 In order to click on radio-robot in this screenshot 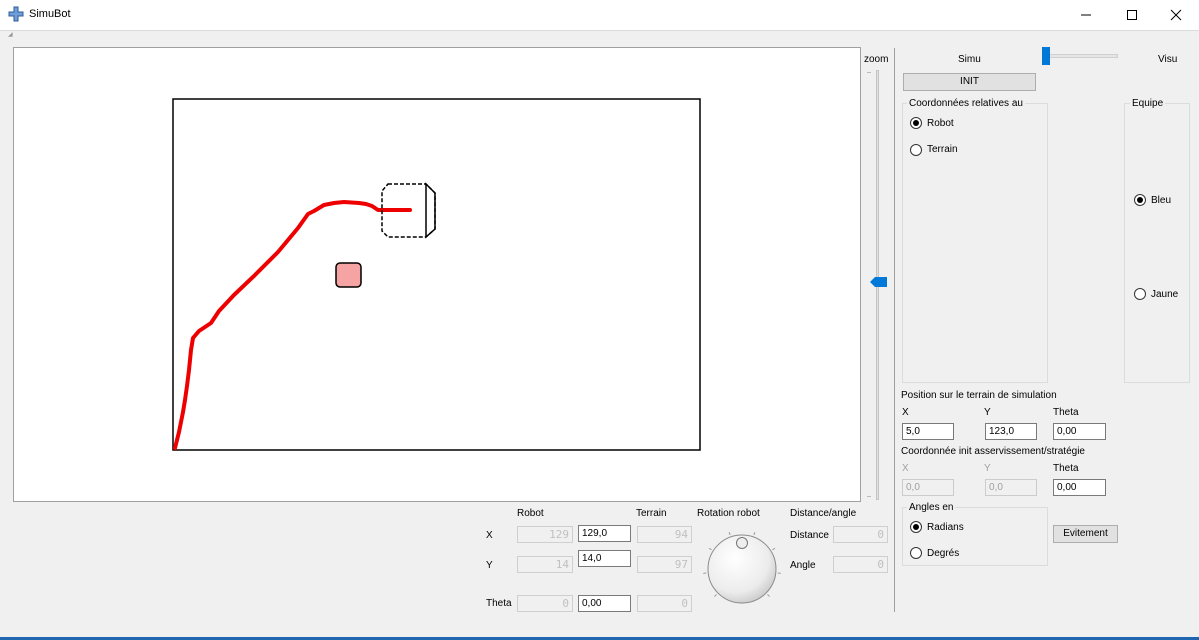, I will do `click(916, 123)`.